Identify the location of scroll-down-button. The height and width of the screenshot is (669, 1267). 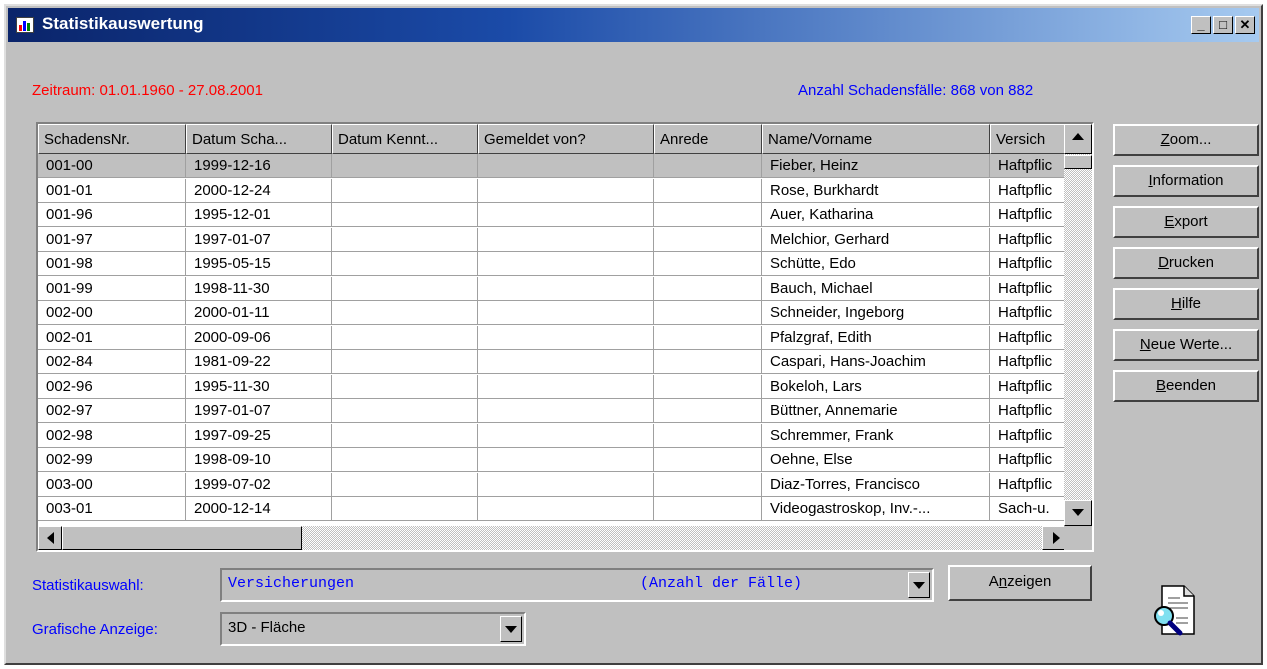
(1078, 513).